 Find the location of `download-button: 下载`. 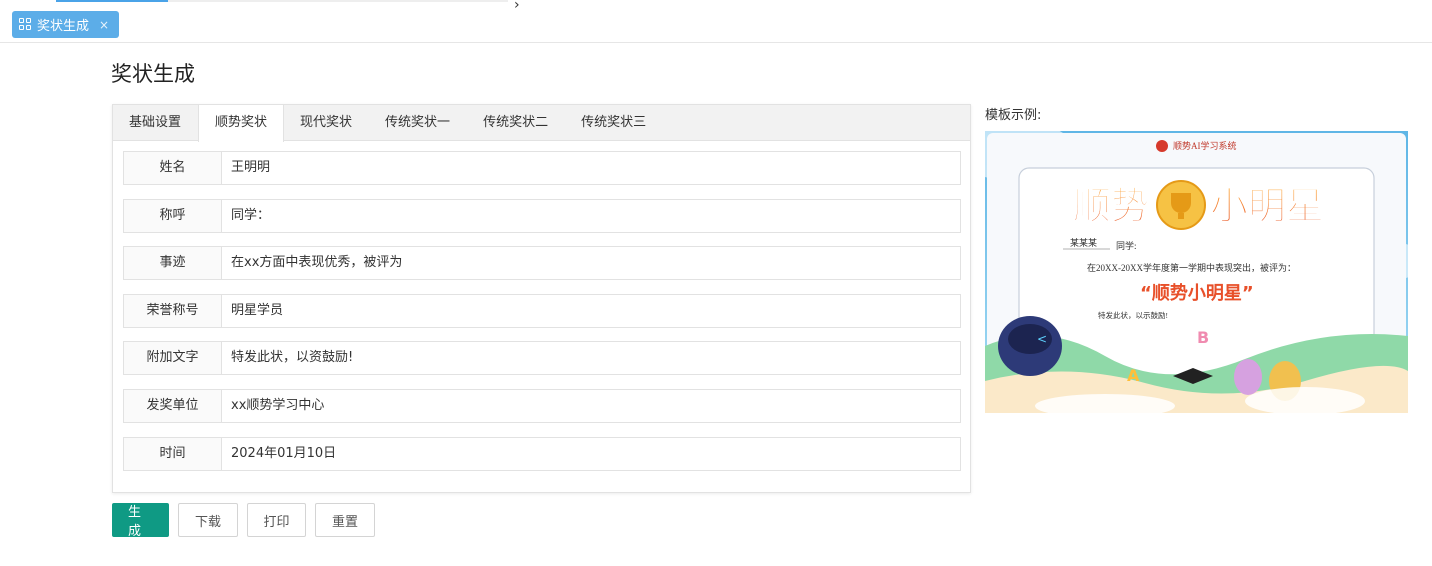

download-button: 下载 is located at coordinates (208, 520).